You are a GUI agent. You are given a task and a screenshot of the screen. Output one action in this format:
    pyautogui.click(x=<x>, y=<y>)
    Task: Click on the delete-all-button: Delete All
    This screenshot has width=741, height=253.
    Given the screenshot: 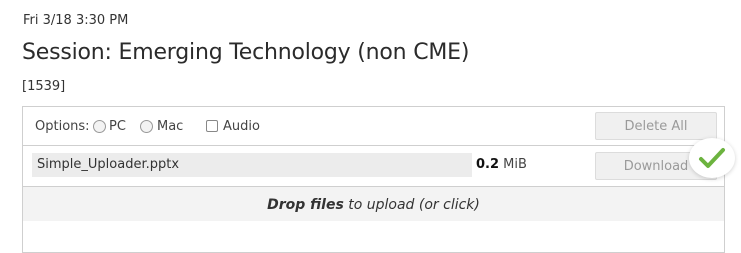 What is the action you would take?
    pyautogui.click(x=656, y=126)
    